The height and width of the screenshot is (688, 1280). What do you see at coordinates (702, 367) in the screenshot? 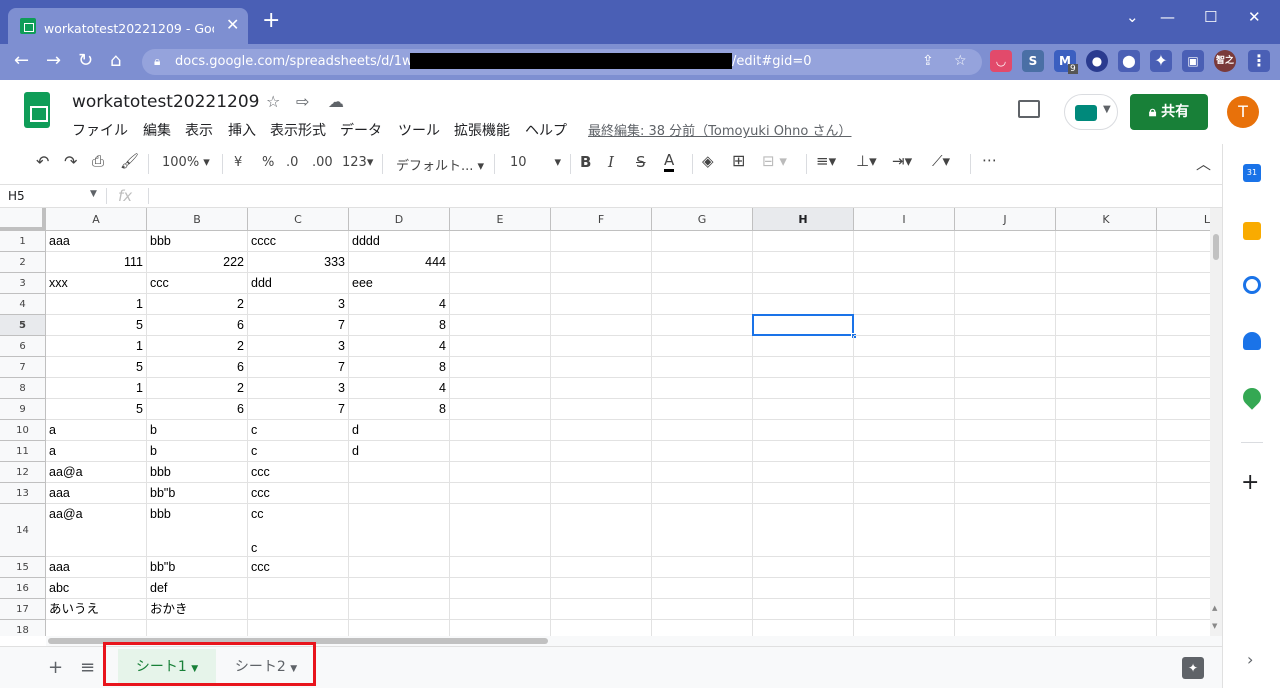
I see `cell-g7` at bounding box center [702, 367].